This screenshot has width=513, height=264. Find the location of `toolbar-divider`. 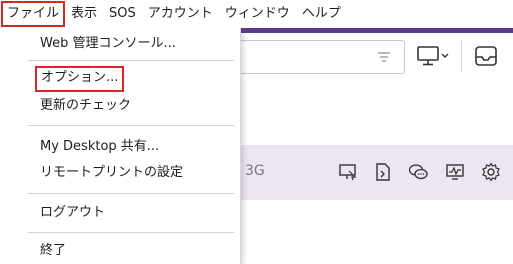

toolbar-divider is located at coordinates (461, 56).